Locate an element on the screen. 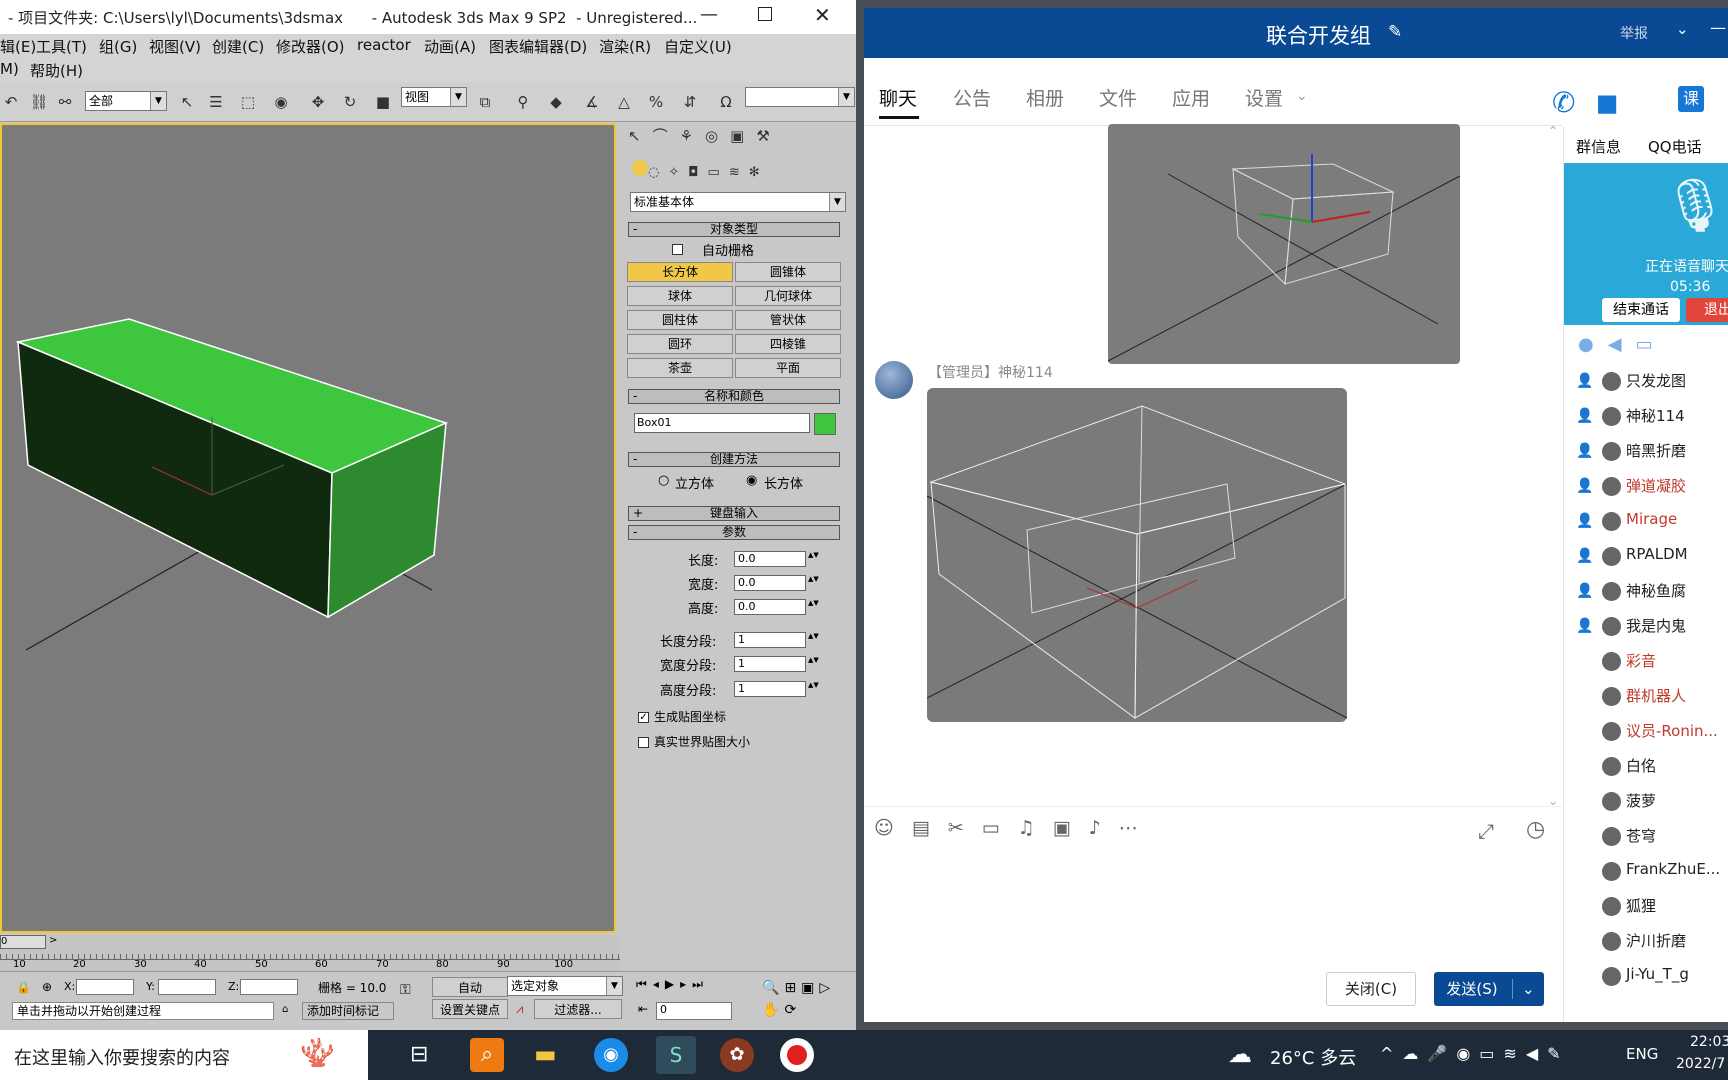 The height and width of the screenshot is (1080, 1728). member-item: 👤 神秘114 is located at coordinates (1651, 416).